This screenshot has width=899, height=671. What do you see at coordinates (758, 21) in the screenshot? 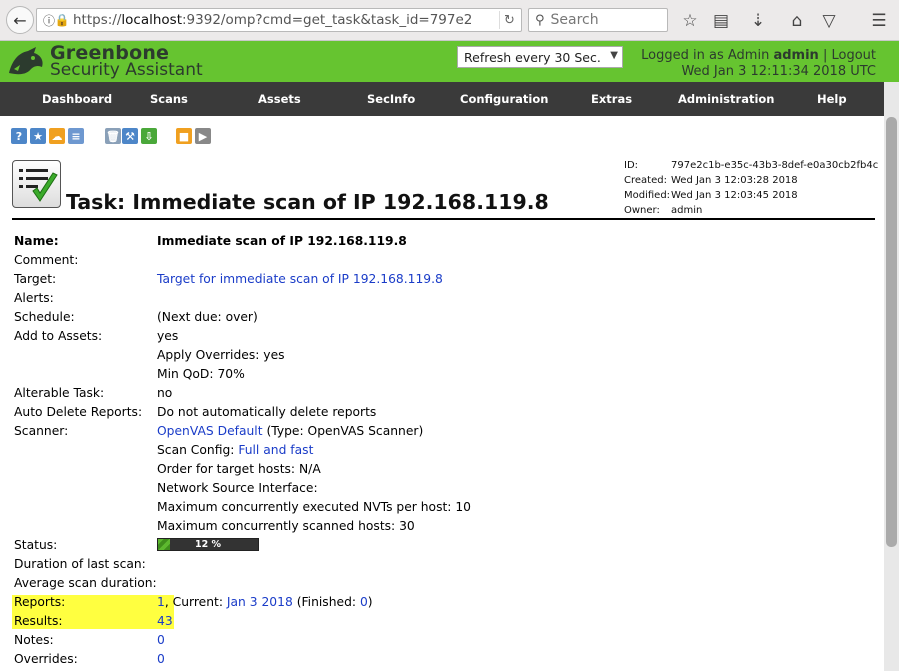
I see `download-icon: ⇣` at bounding box center [758, 21].